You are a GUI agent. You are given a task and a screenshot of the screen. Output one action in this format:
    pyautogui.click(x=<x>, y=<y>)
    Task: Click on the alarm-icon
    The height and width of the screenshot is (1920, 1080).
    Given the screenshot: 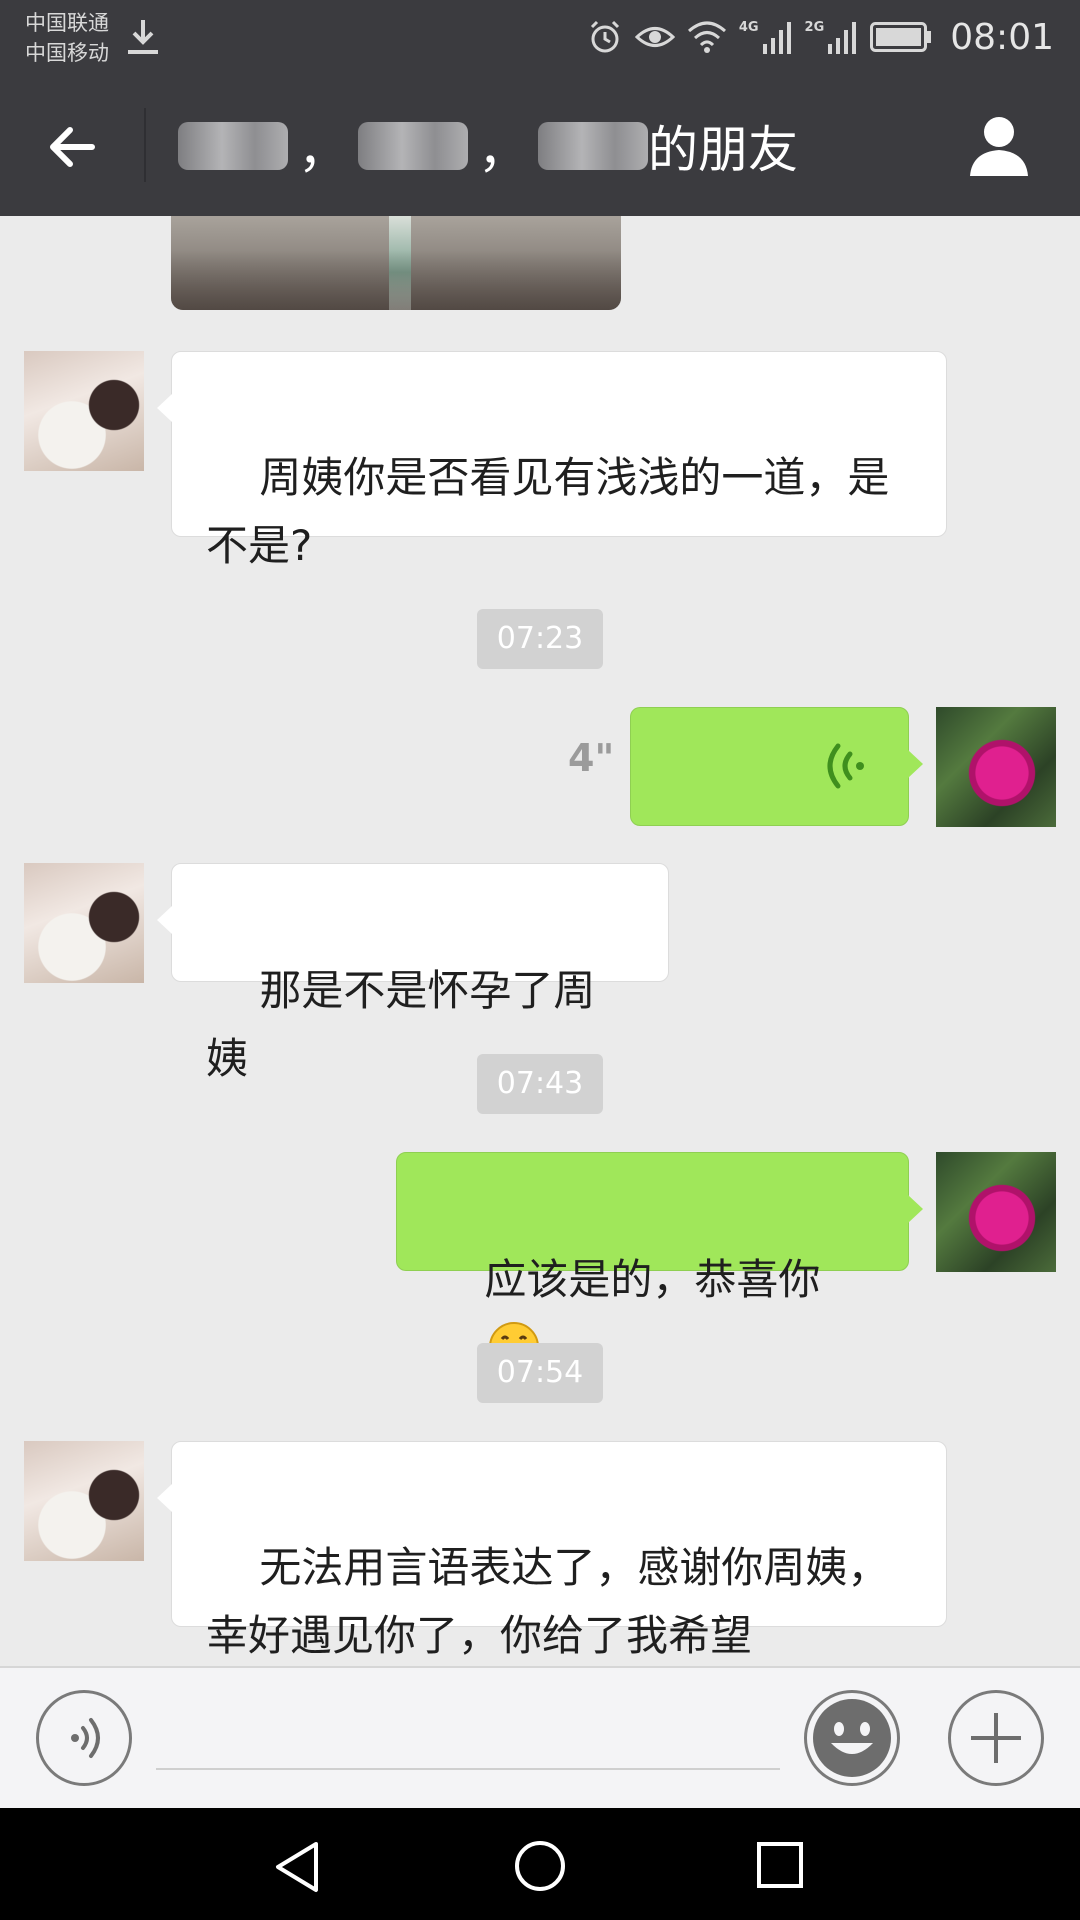 What is the action you would take?
    pyautogui.click(x=604, y=36)
    